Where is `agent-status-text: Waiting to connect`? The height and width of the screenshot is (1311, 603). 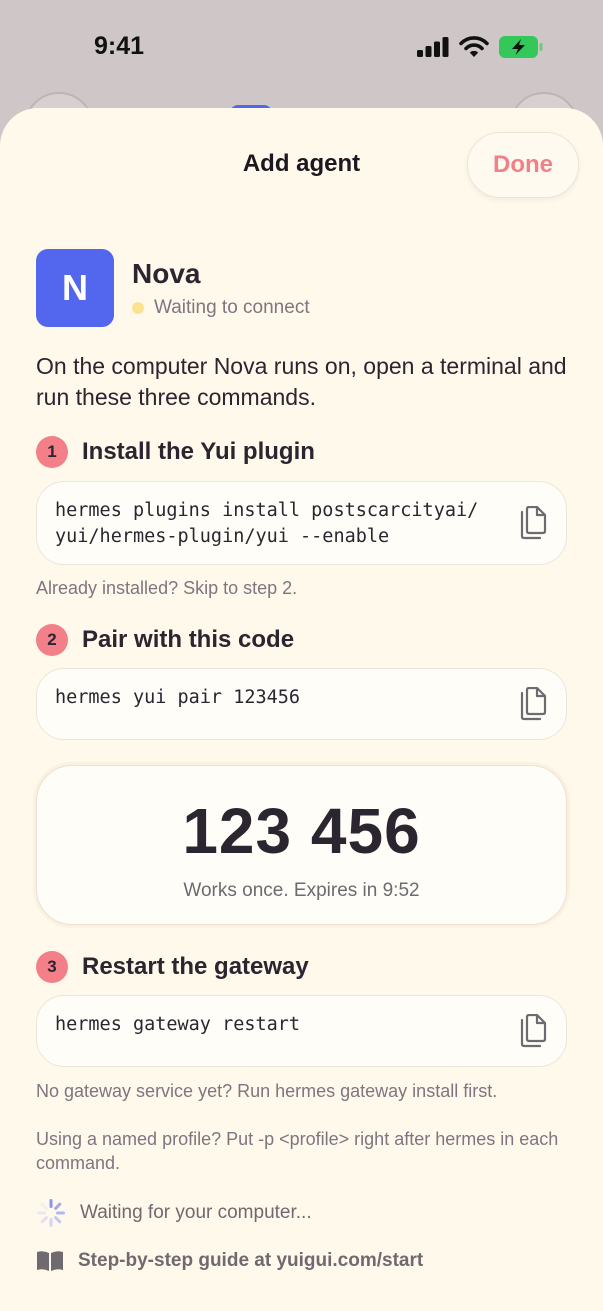 agent-status-text: Waiting to connect is located at coordinates (232, 307).